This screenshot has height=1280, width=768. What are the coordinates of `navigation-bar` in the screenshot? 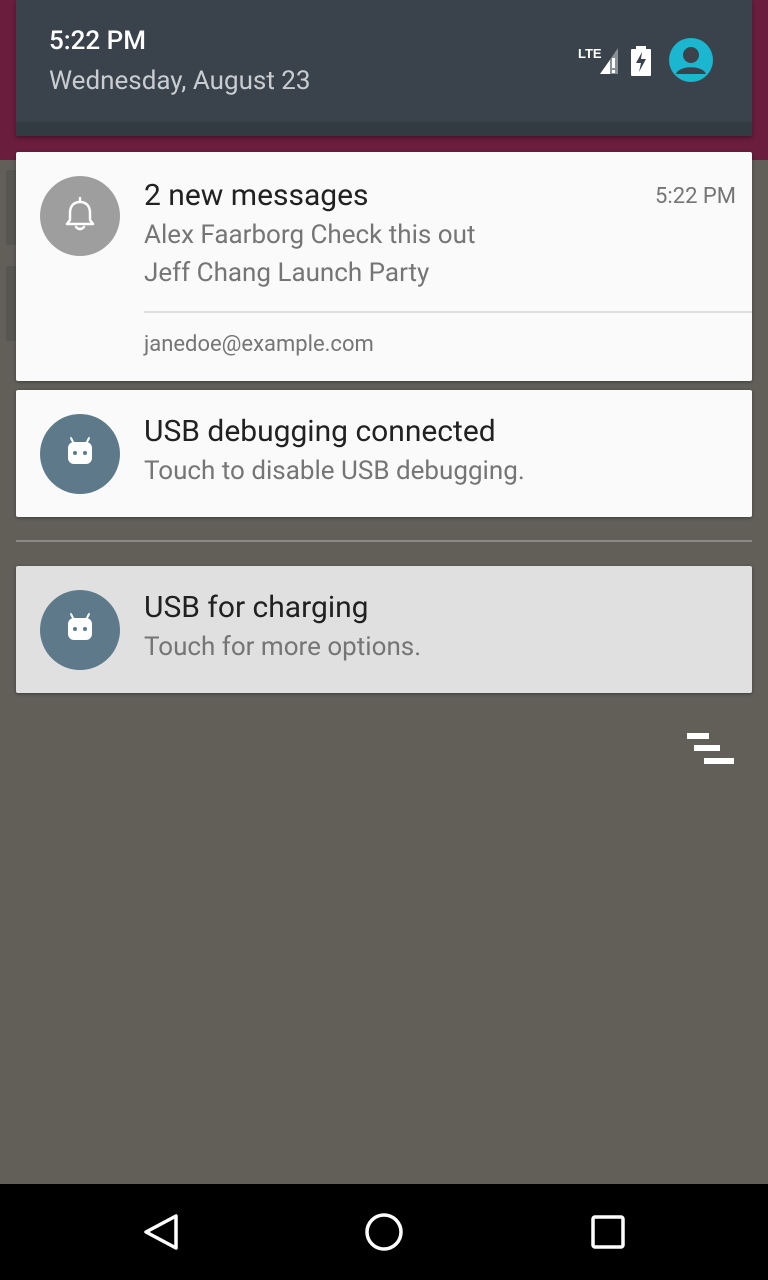 It's located at (384, 1232).